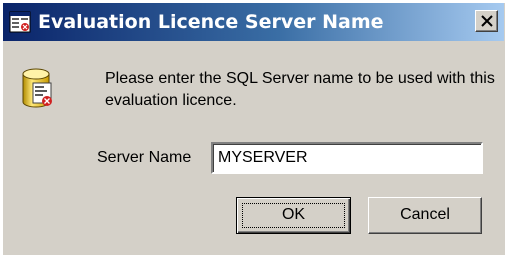 The height and width of the screenshot is (255, 507). I want to click on server-name-input, so click(347, 158).